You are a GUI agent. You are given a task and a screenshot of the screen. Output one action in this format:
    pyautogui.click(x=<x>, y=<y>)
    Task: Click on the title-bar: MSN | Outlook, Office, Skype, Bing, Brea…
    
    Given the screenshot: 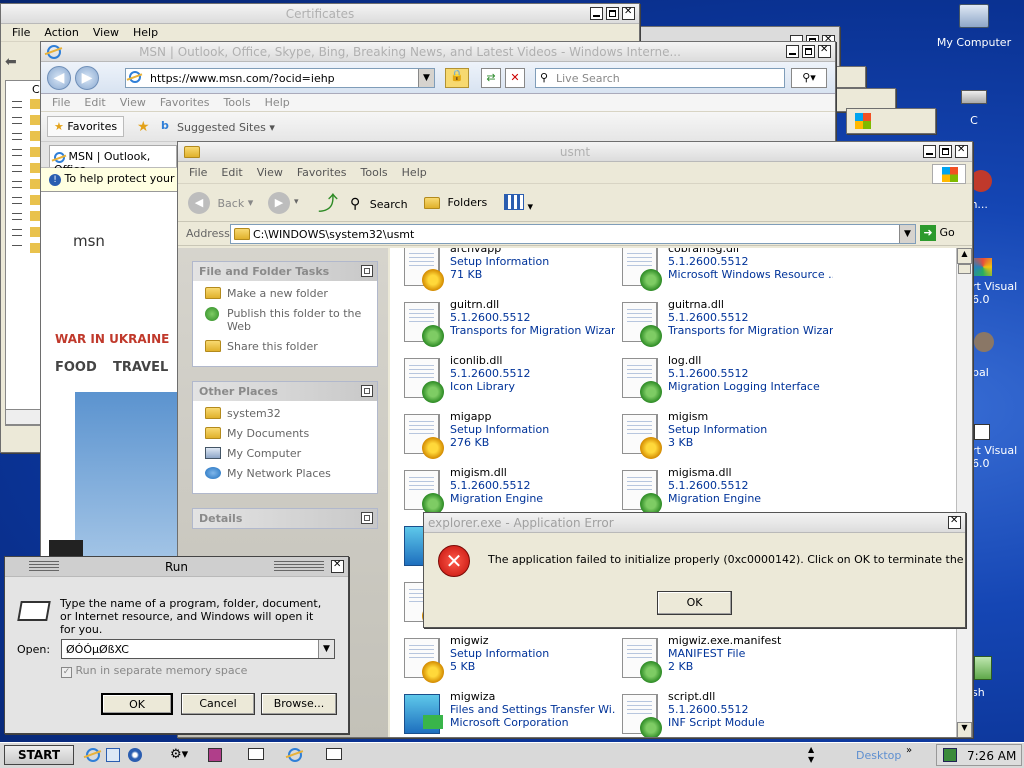 What is the action you would take?
    pyautogui.click(x=438, y=52)
    